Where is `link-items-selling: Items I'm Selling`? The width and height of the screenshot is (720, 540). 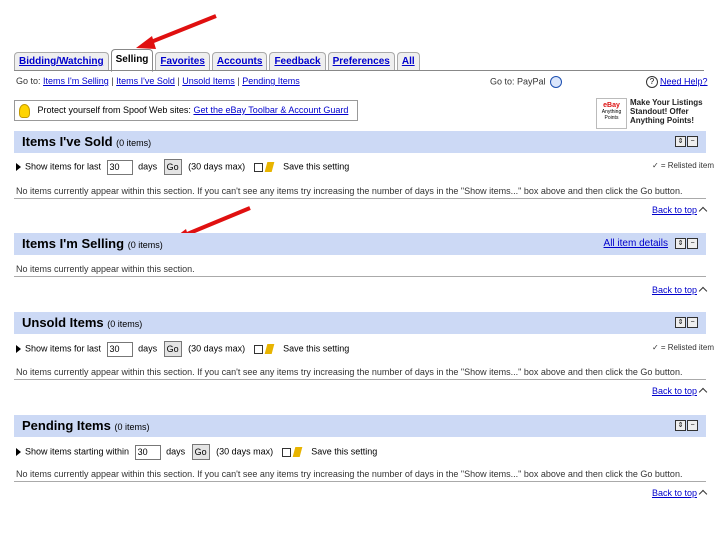 link-items-selling: Items I'm Selling is located at coordinates (76, 81).